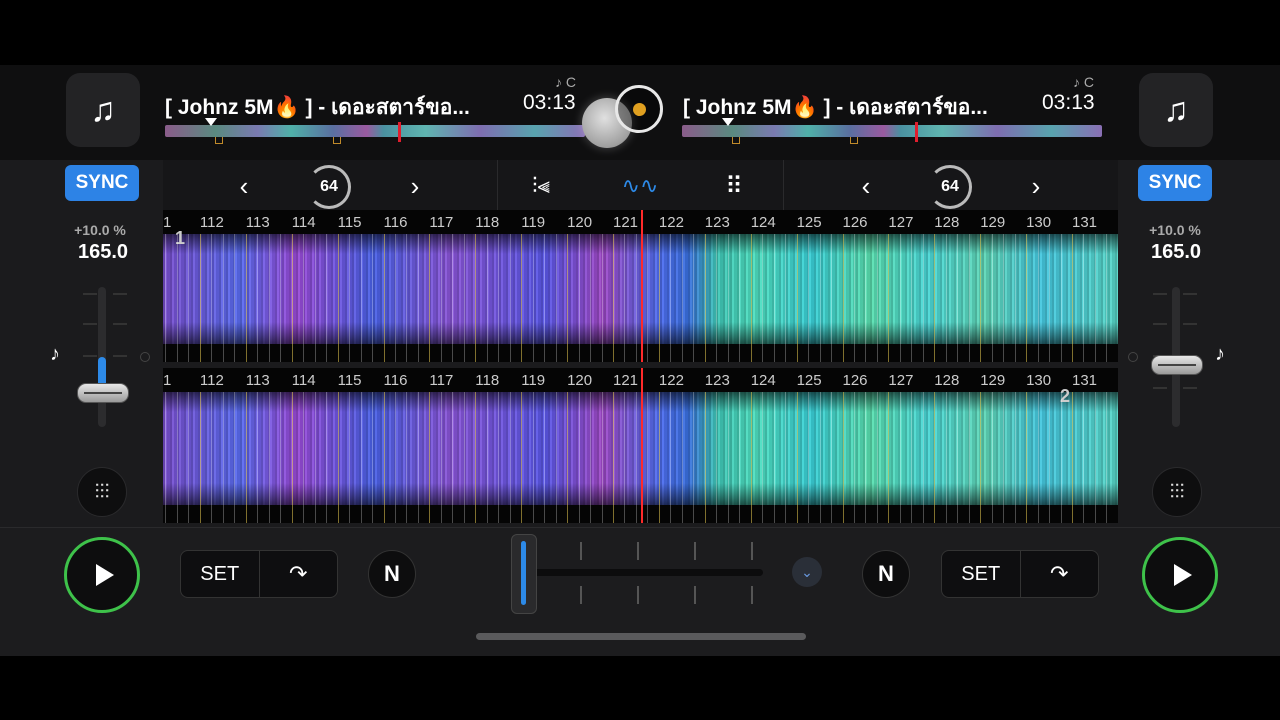 The height and width of the screenshot is (720, 1280). I want to click on deck-b-pitch-handle, so click(1177, 365).